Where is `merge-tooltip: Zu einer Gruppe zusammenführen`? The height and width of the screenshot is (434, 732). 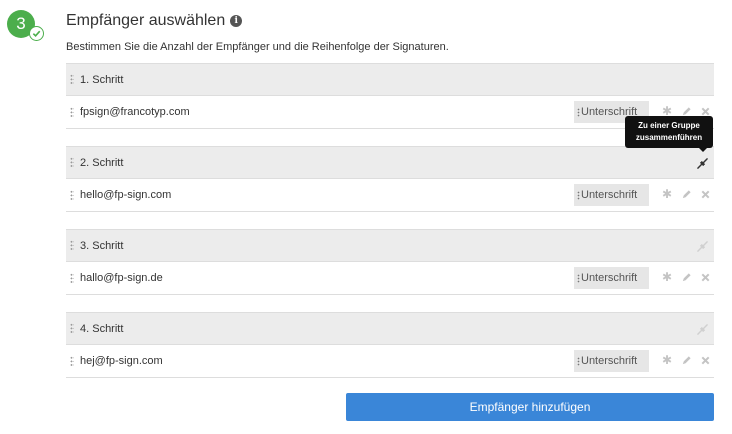
merge-tooltip: Zu einer Gruppe zusammenführen is located at coordinates (669, 134).